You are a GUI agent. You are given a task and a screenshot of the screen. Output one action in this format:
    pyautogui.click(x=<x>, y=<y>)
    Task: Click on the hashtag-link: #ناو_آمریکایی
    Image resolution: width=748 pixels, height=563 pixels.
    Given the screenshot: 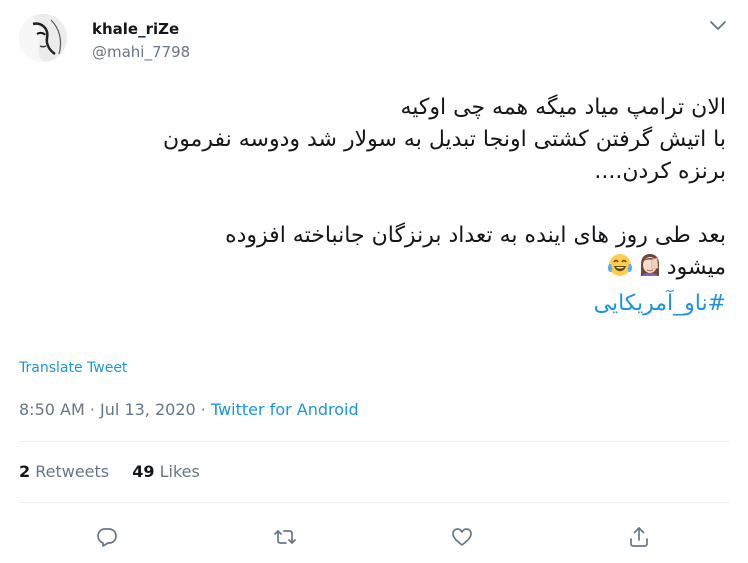 What is the action you would take?
    pyautogui.click(x=376, y=304)
    